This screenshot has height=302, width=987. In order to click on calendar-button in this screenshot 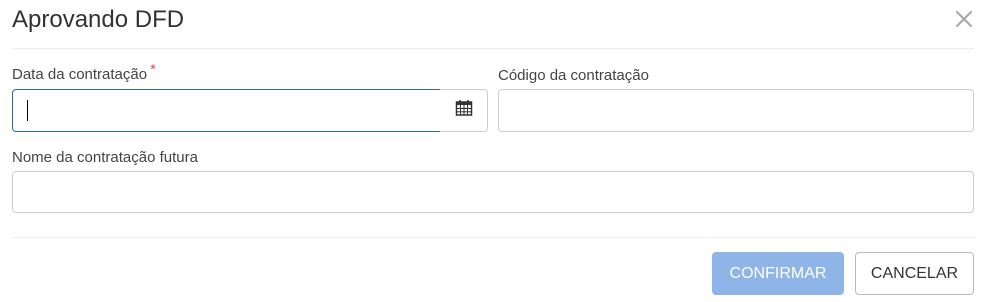, I will do `click(464, 110)`.